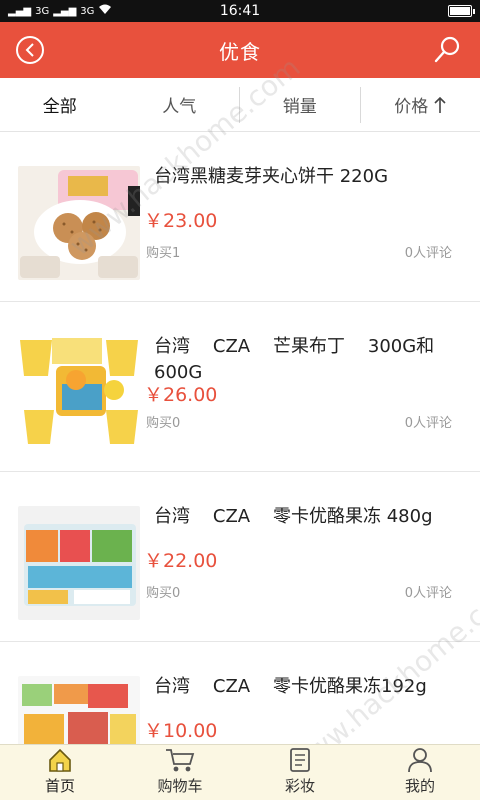 The width and height of the screenshot is (480, 800). Describe the element at coordinates (65, 11) in the screenshot. I see `signal-icon-2: ▂▄▆` at that location.